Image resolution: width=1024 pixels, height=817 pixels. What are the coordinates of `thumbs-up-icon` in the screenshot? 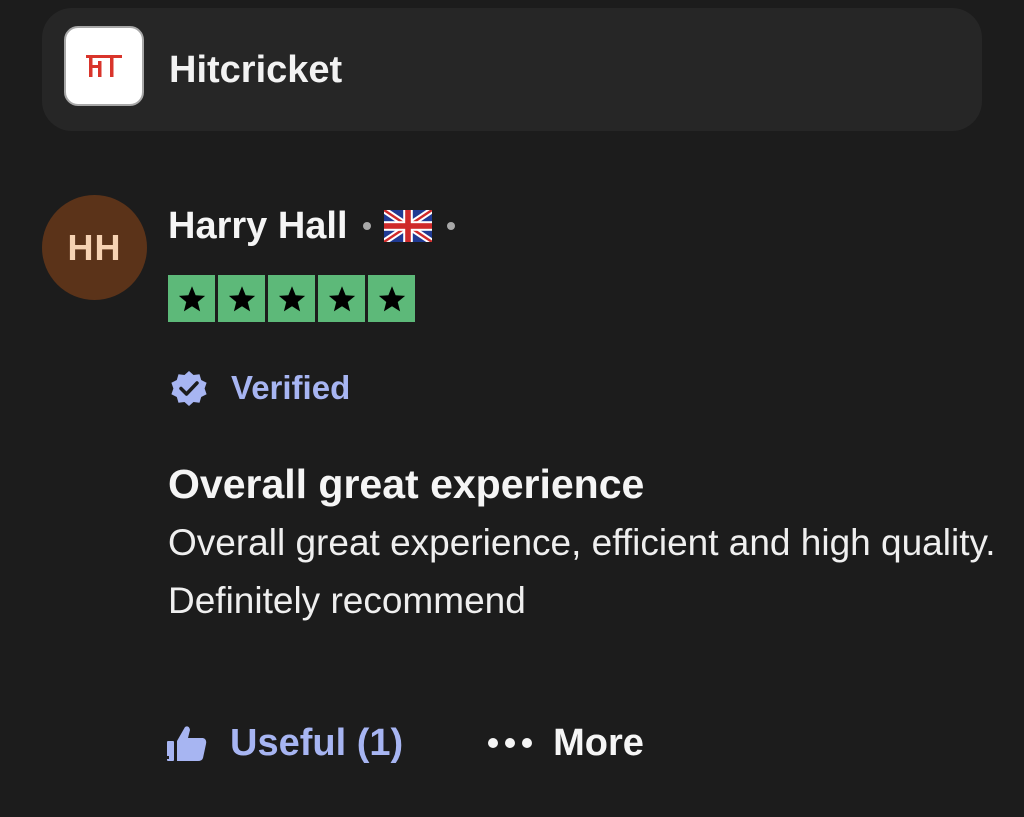 It's located at (187, 743).